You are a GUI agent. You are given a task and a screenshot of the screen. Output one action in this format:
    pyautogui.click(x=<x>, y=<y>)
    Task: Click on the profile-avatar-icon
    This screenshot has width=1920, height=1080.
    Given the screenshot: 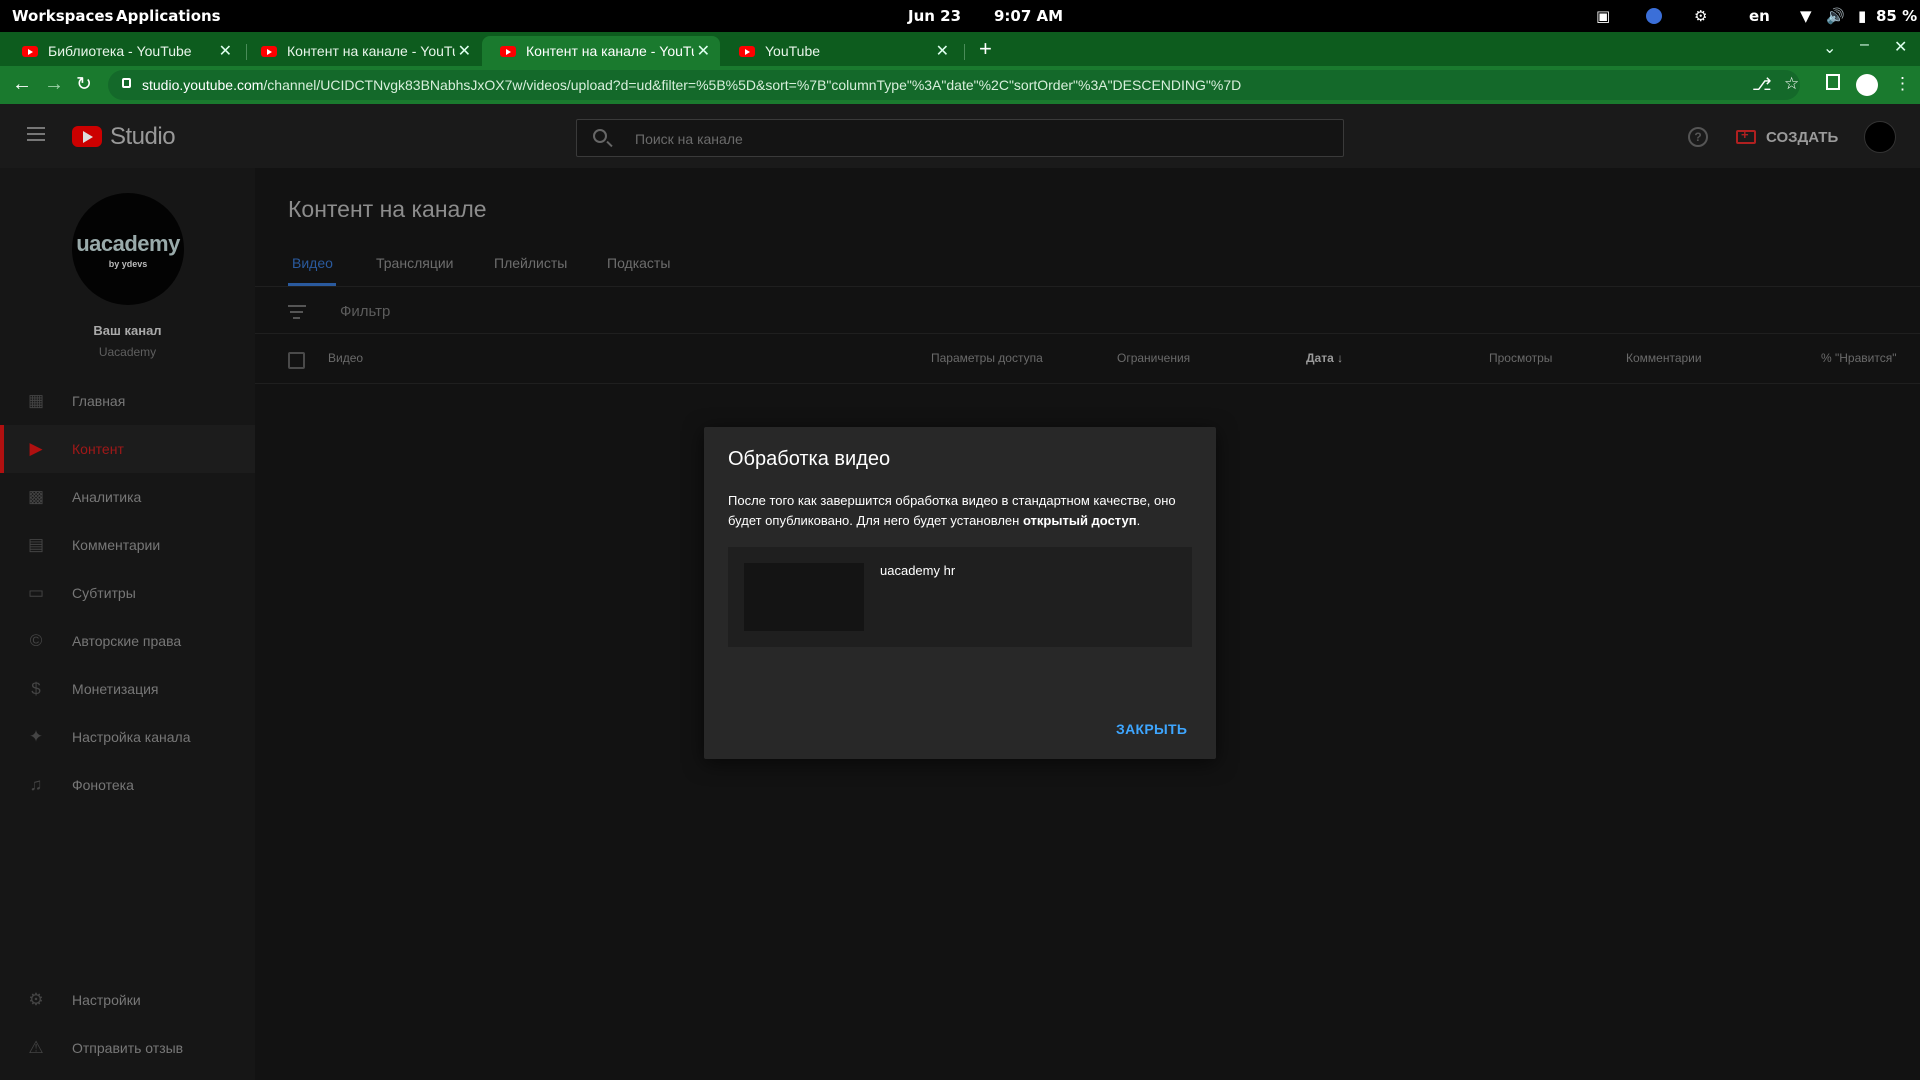 What is the action you would take?
    pyautogui.click(x=1867, y=85)
    